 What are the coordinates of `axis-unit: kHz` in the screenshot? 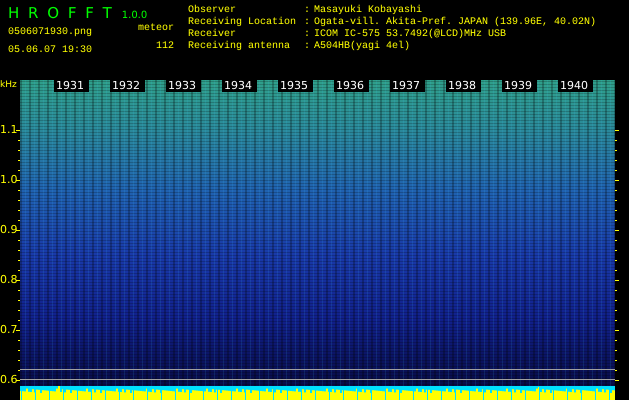 It's located at (8, 85).